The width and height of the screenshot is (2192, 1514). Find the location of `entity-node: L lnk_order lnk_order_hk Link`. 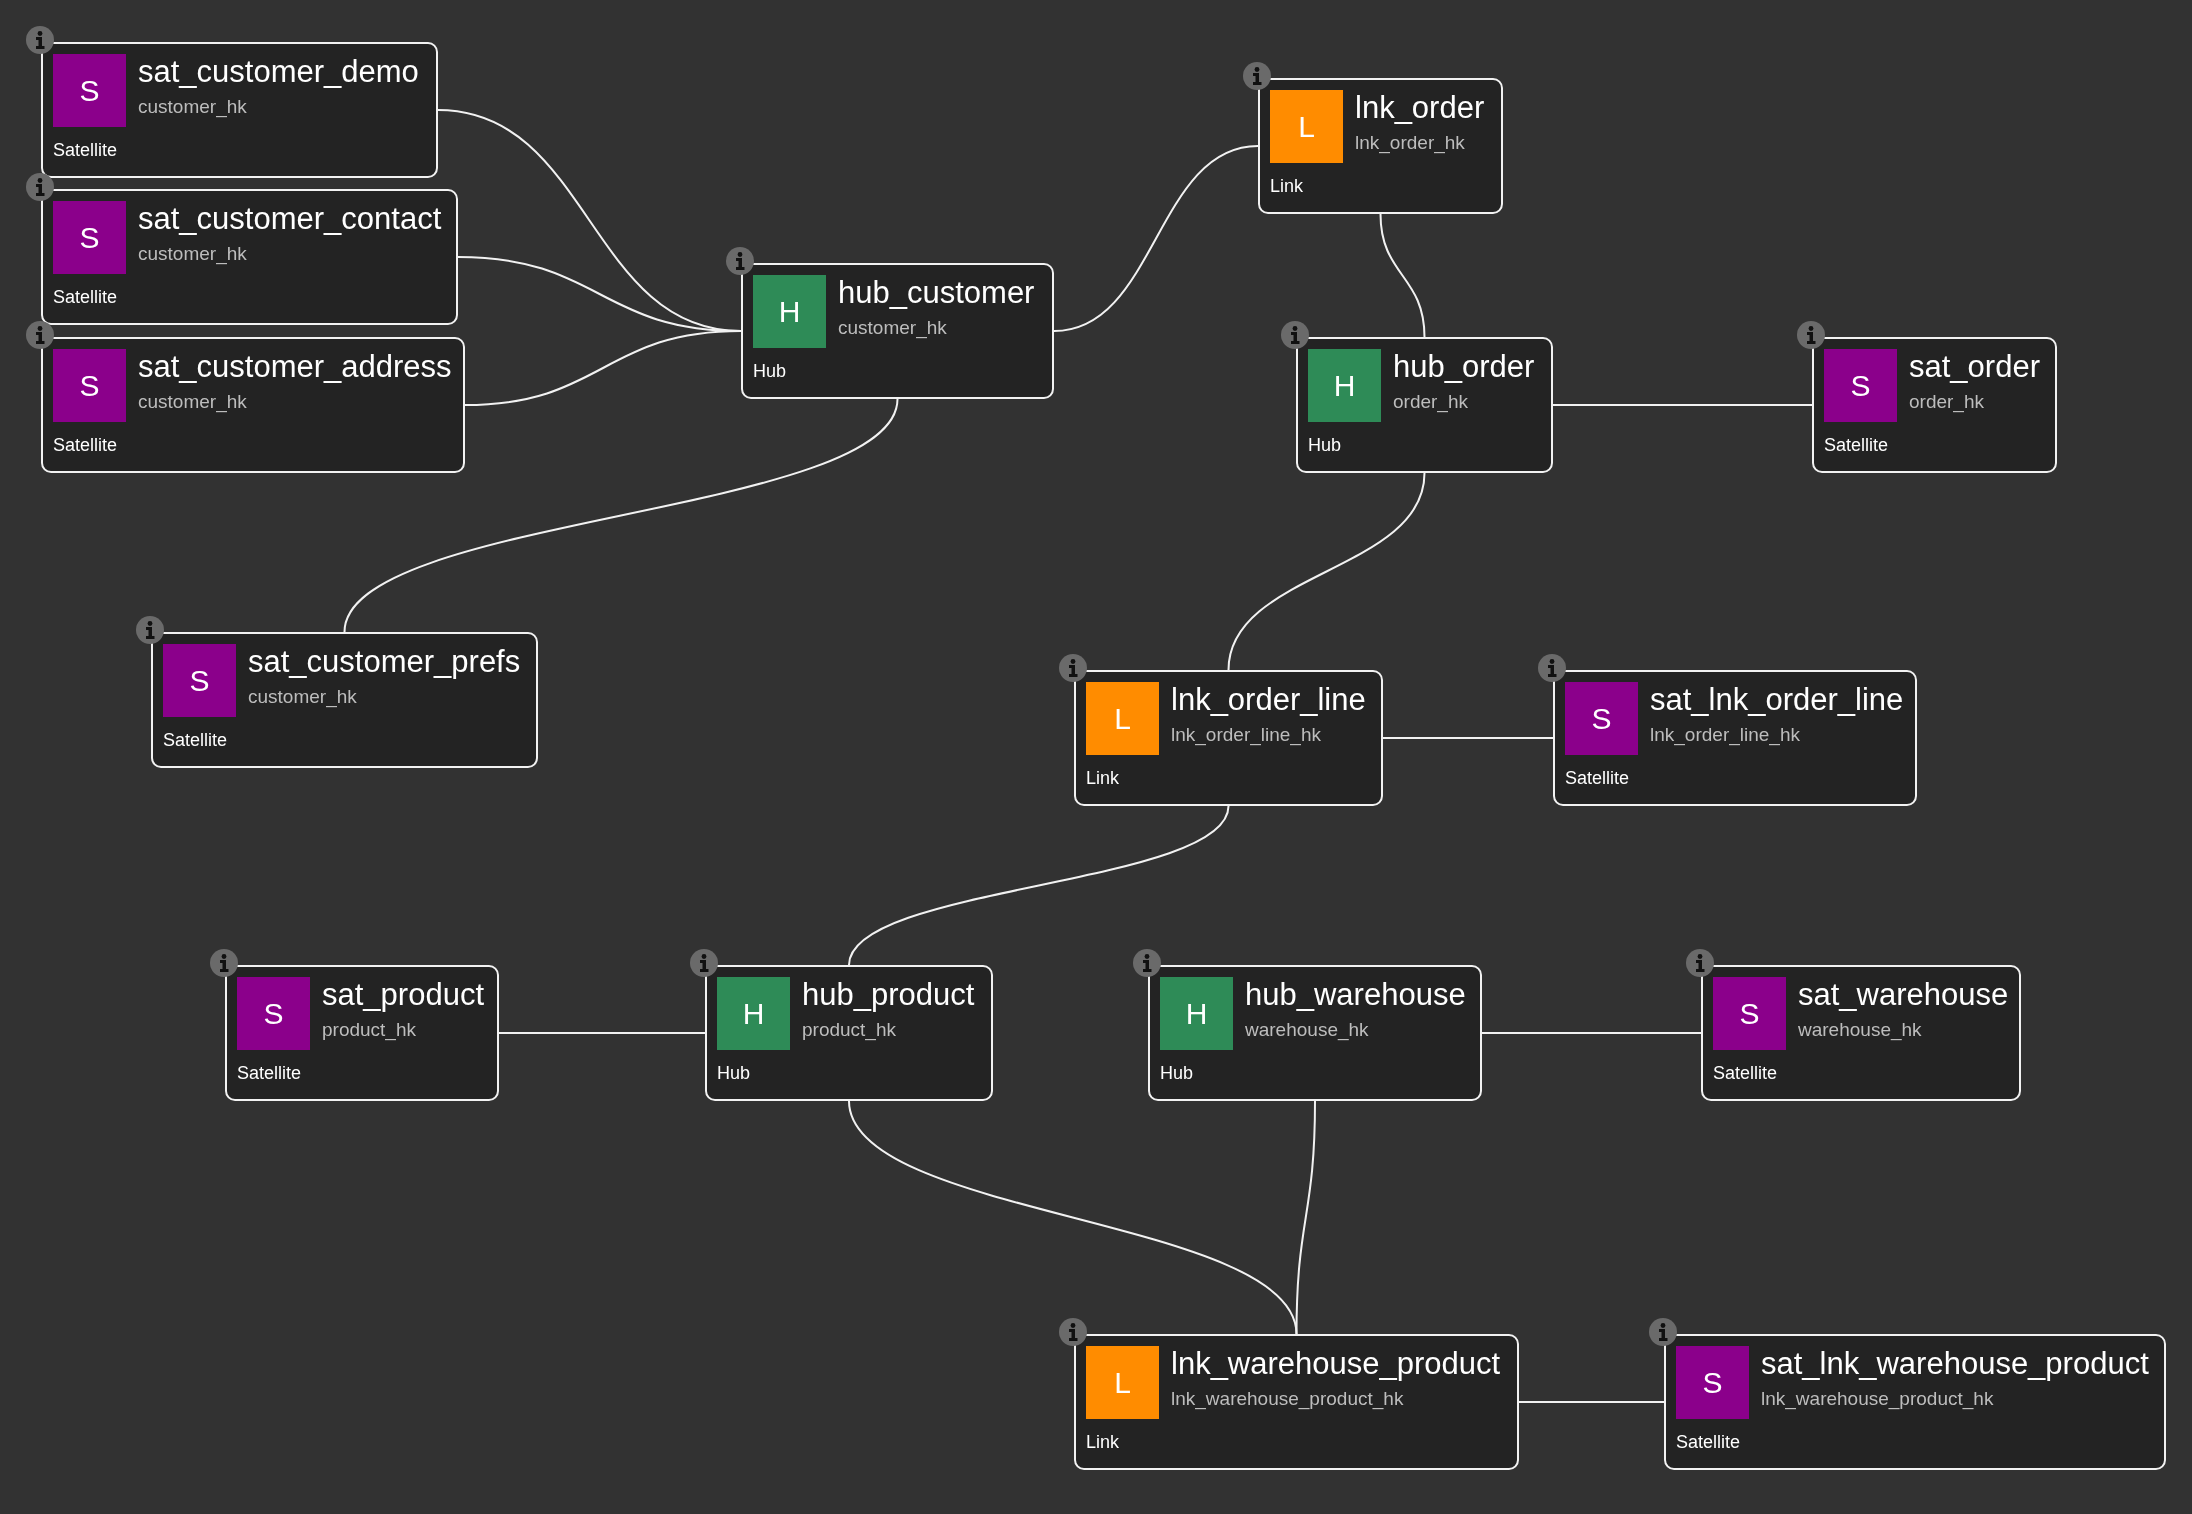

entity-node: L lnk_order lnk_order_hk Link is located at coordinates (1380, 146).